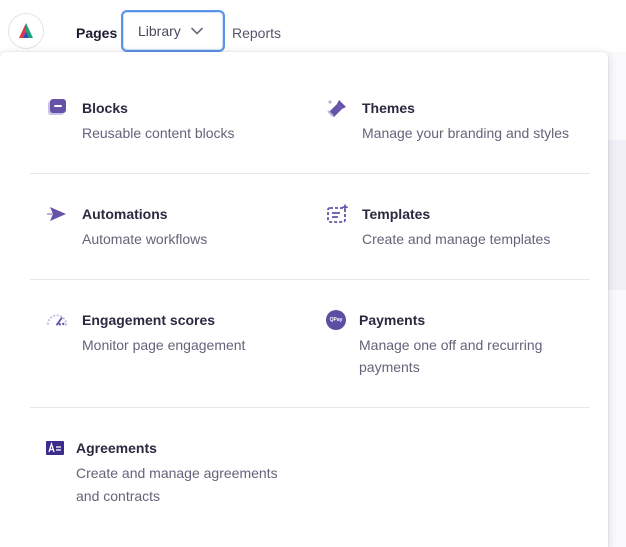  I want to click on nav-pages: Pages, so click(96, 33).